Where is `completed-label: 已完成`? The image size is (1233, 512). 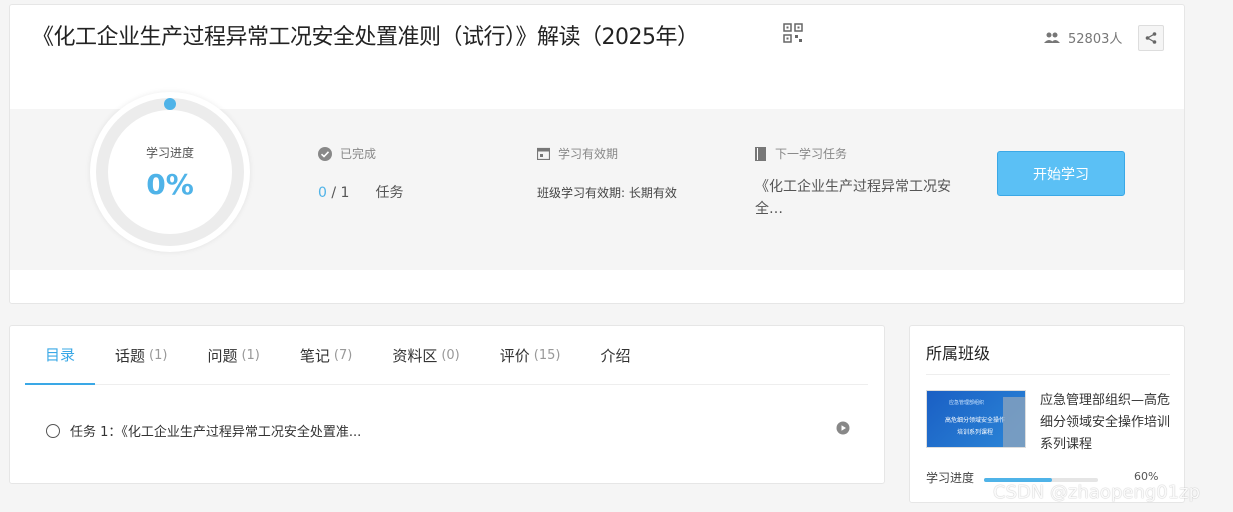 completed-label: 已完成 is located at coordinates (358, 154).